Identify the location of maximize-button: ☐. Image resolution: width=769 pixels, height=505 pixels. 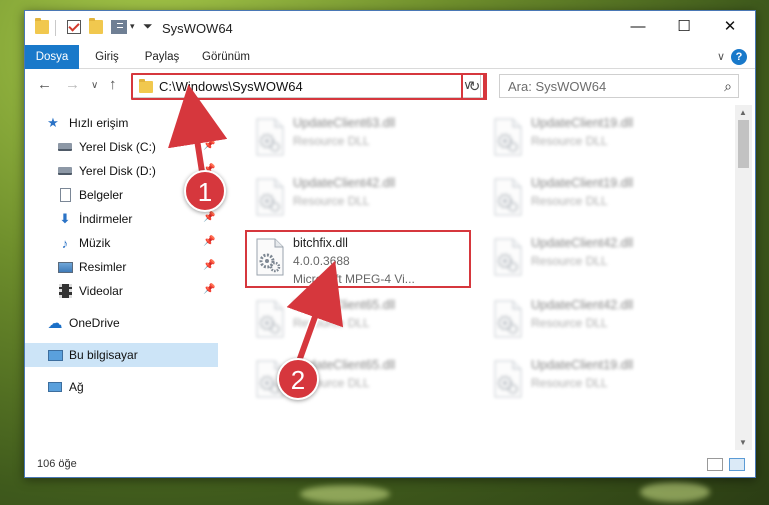
(684, 26).